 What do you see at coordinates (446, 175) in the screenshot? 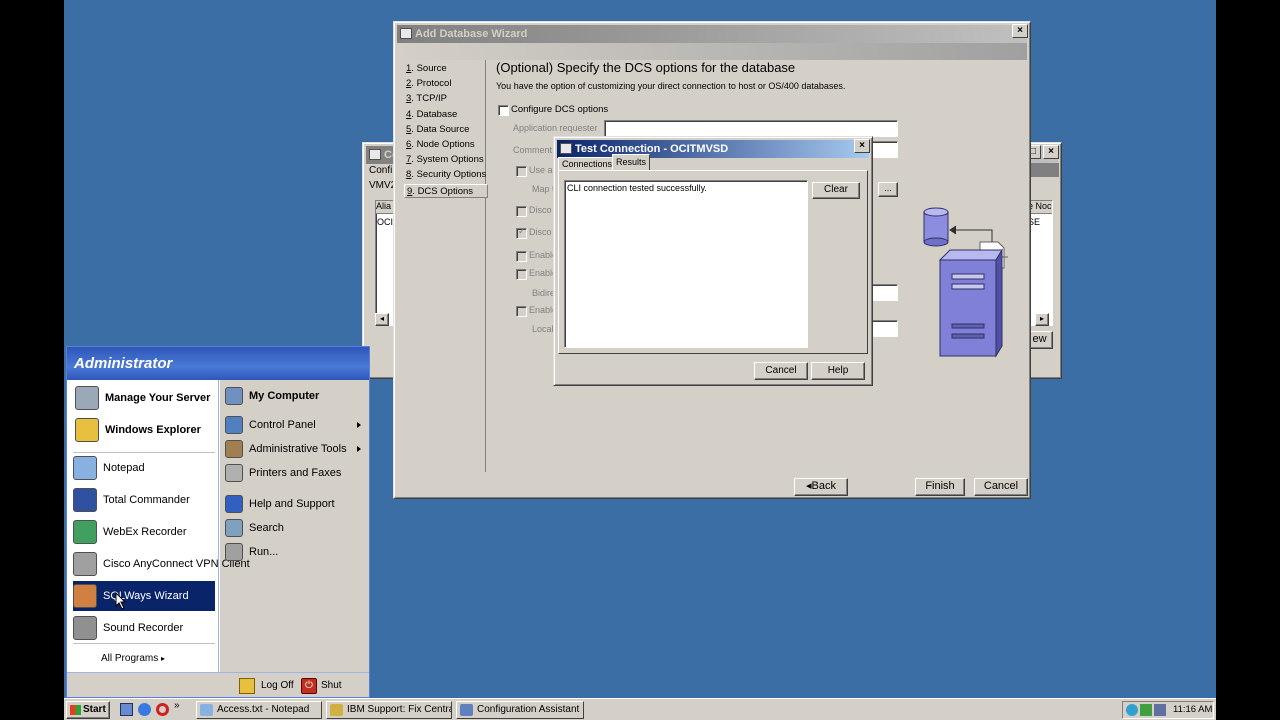
I see `wizard-step: 8. Security Options` at bounding box center [446, 175].